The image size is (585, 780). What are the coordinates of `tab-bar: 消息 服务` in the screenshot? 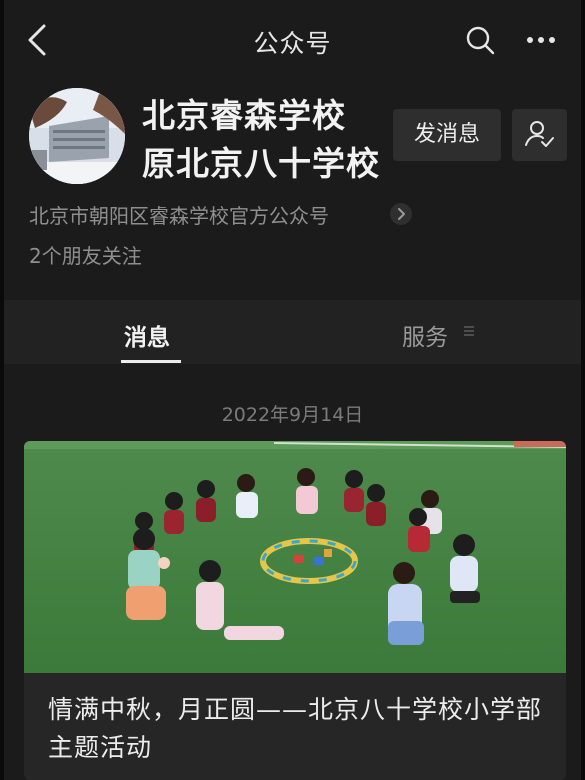 It's located at (292, 332).